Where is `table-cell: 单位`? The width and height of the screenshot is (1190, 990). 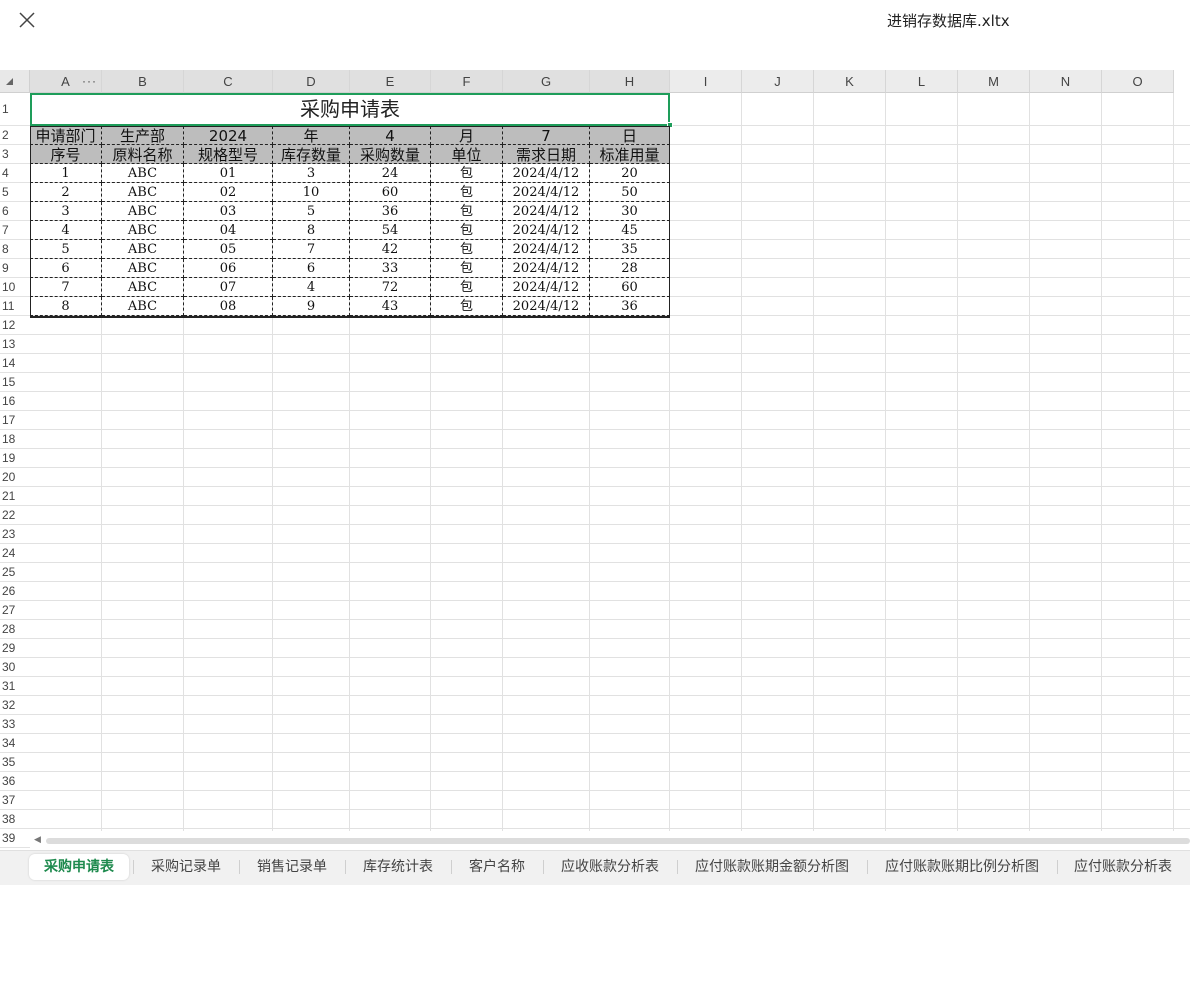
table-cell: 单位 is located at coordinates (467, 154).